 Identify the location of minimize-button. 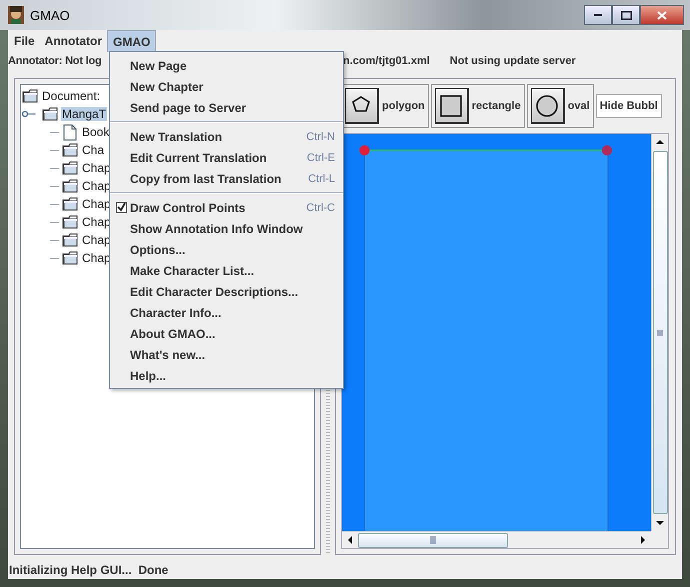
(598, 15).